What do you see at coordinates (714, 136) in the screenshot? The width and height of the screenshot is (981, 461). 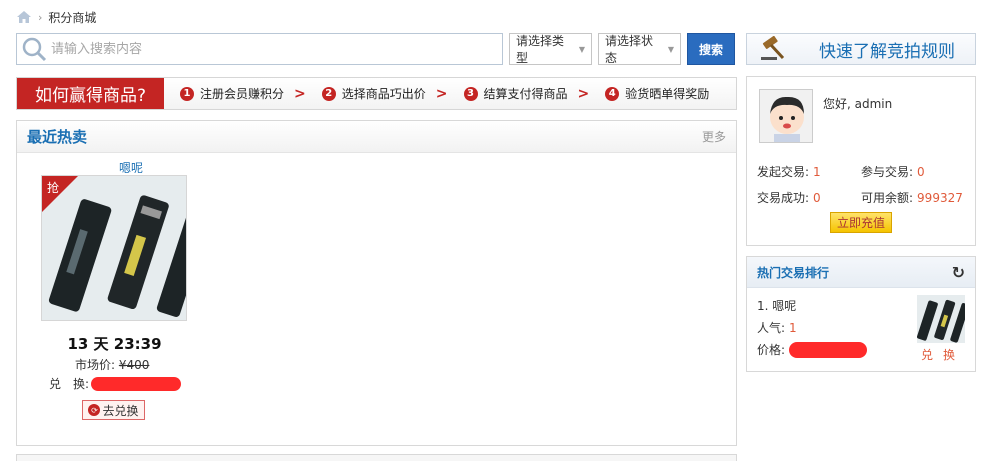 I see `more-link: 更多` at bounding box center [714, 136].